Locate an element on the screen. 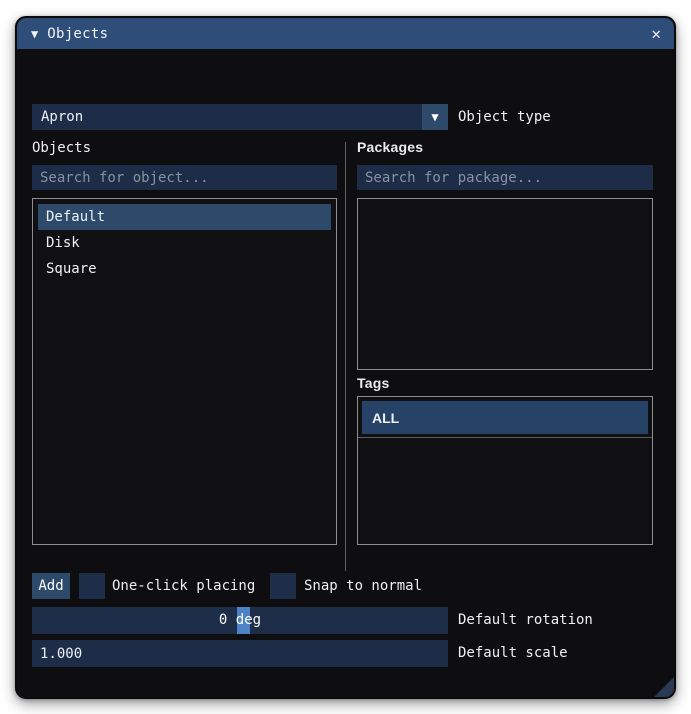  object-type-value: Apron is located at coordinates (62, 117).